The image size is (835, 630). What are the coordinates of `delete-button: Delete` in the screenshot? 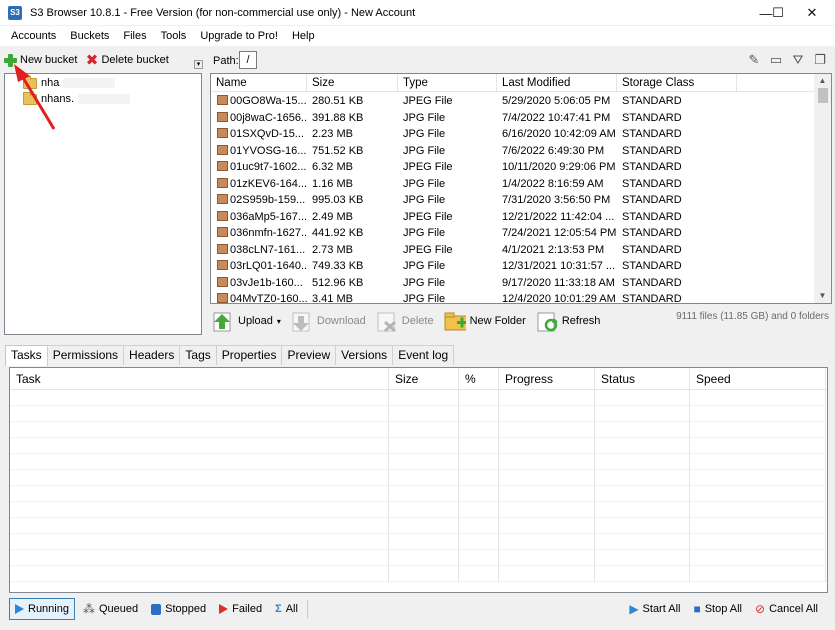 It's located at (405, 321).